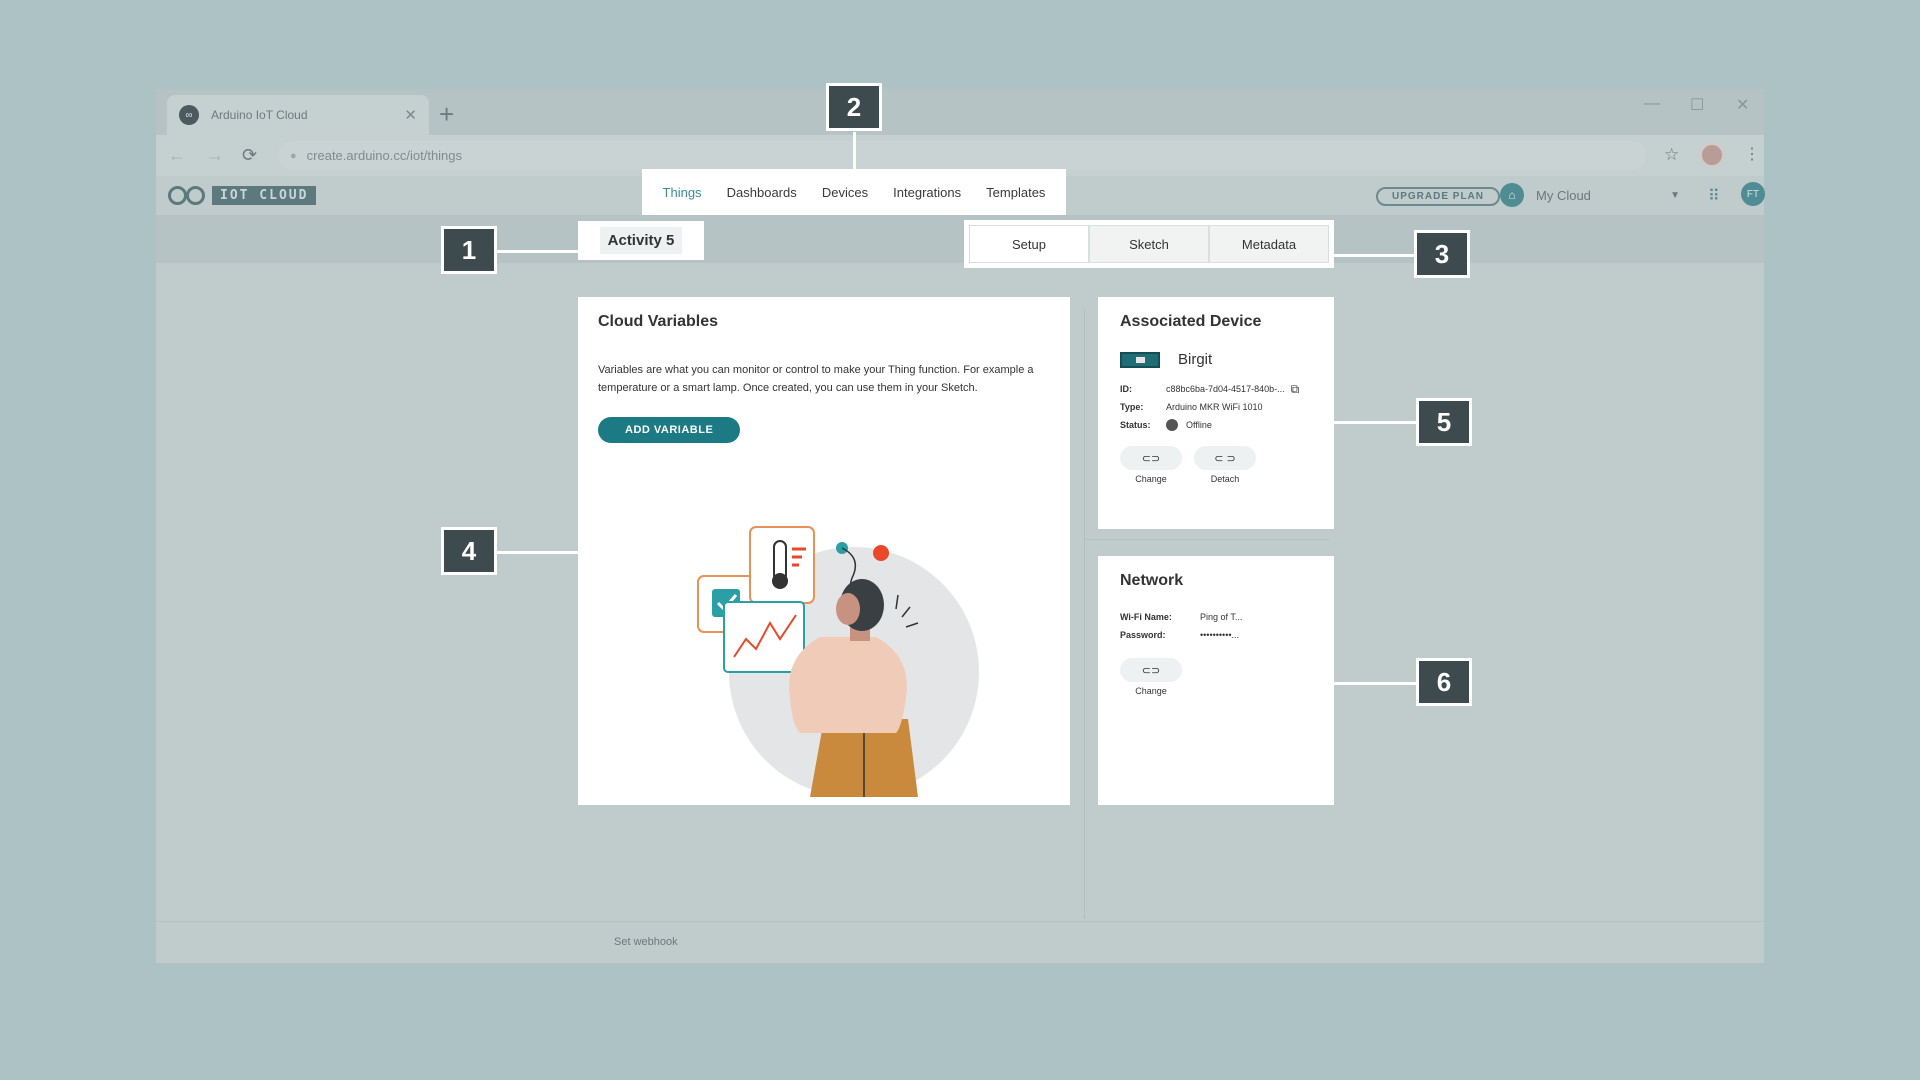 This screenshot has width=1920, height=1080. I want to click on board-icon, so click(1140, 359).